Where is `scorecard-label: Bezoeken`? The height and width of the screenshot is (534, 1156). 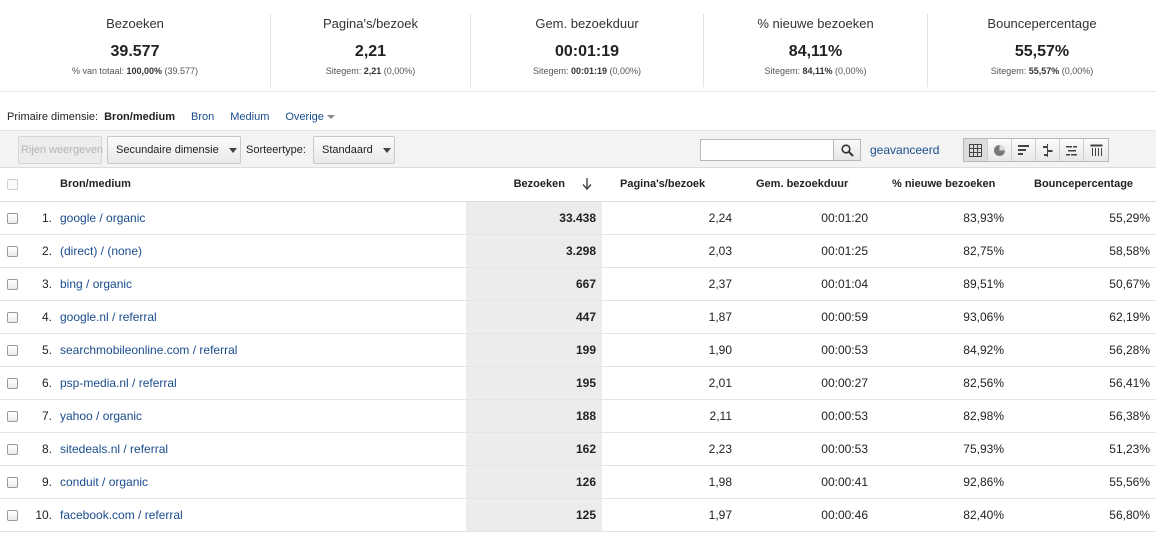
scorecard-label: Bezoeken is located at coordinates (135, 23).